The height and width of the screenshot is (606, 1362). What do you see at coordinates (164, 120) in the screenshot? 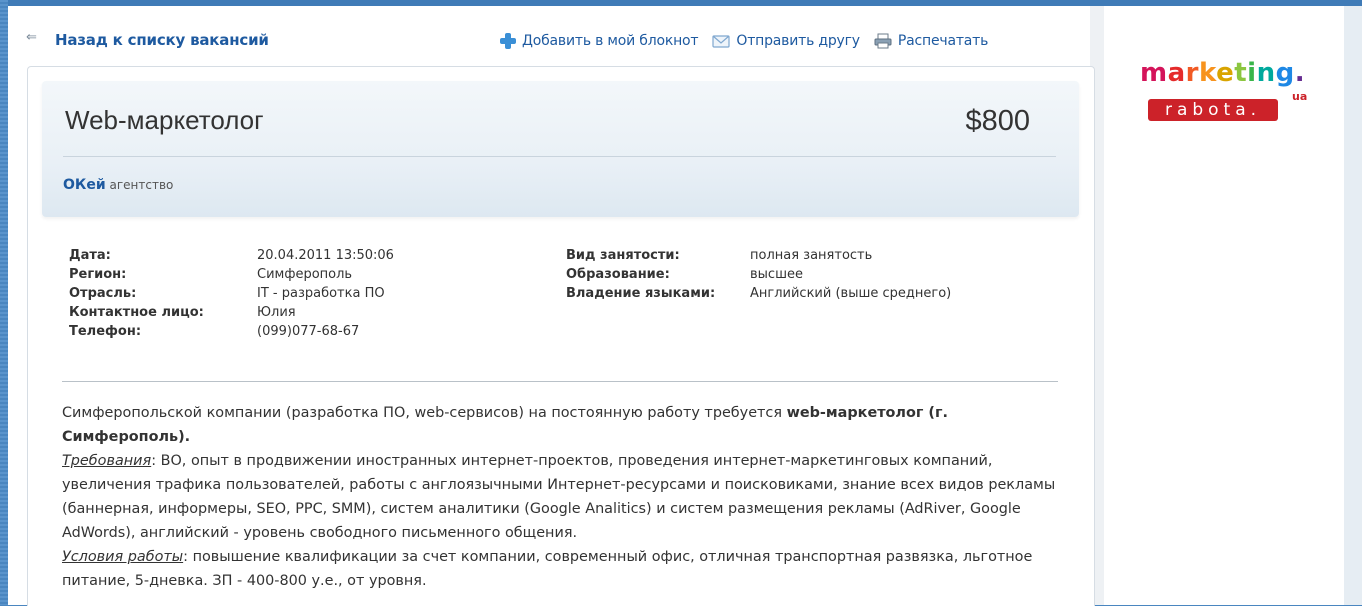
I see `job-title: Web-маркетолог` at bounding box center [164, 120].